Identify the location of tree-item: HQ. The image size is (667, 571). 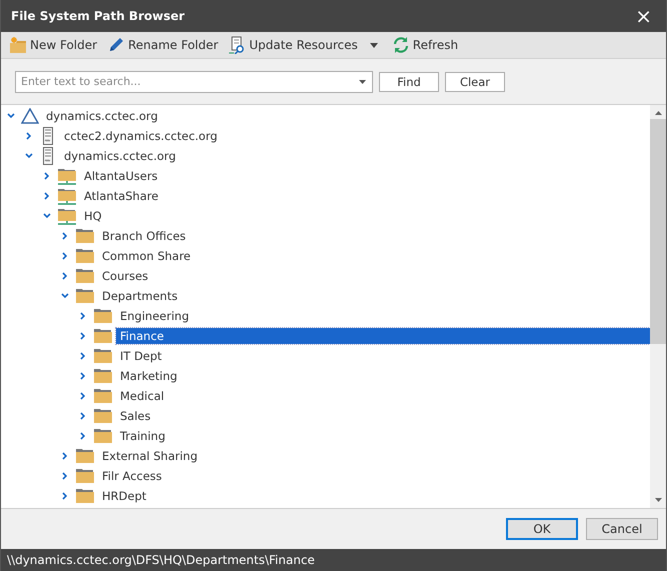
(93, 216).